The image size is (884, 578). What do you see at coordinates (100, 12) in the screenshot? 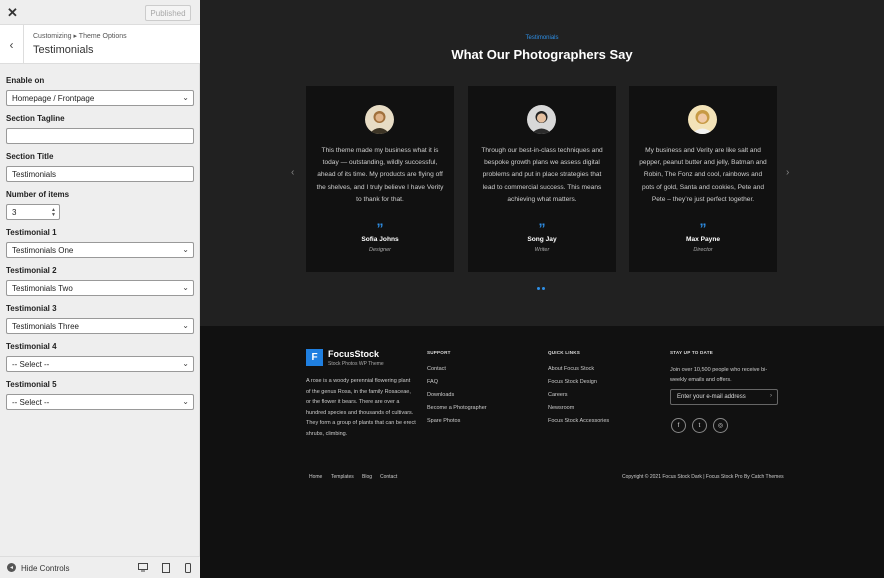
I see `customizer-topbar: ✕ Published` at bounding box center [100, 12].